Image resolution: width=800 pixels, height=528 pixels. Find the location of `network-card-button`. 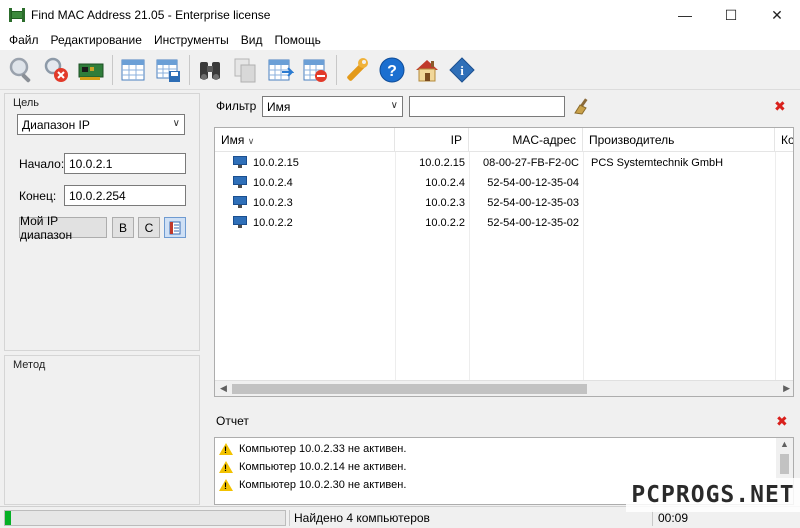

network-card-button is located at coordinates (91, 70).